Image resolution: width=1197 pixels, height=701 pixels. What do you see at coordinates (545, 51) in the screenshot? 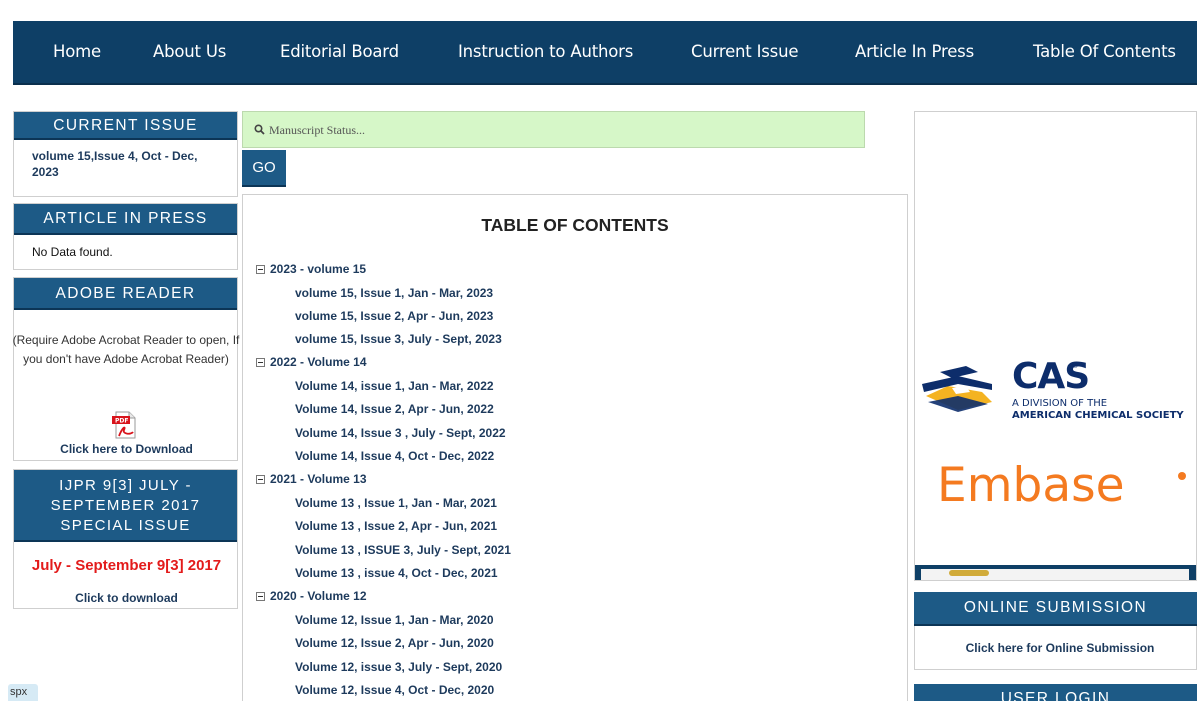
I see `nav-instruction-to-authors: Instruction to Authors` at bounding box center [545, 51].